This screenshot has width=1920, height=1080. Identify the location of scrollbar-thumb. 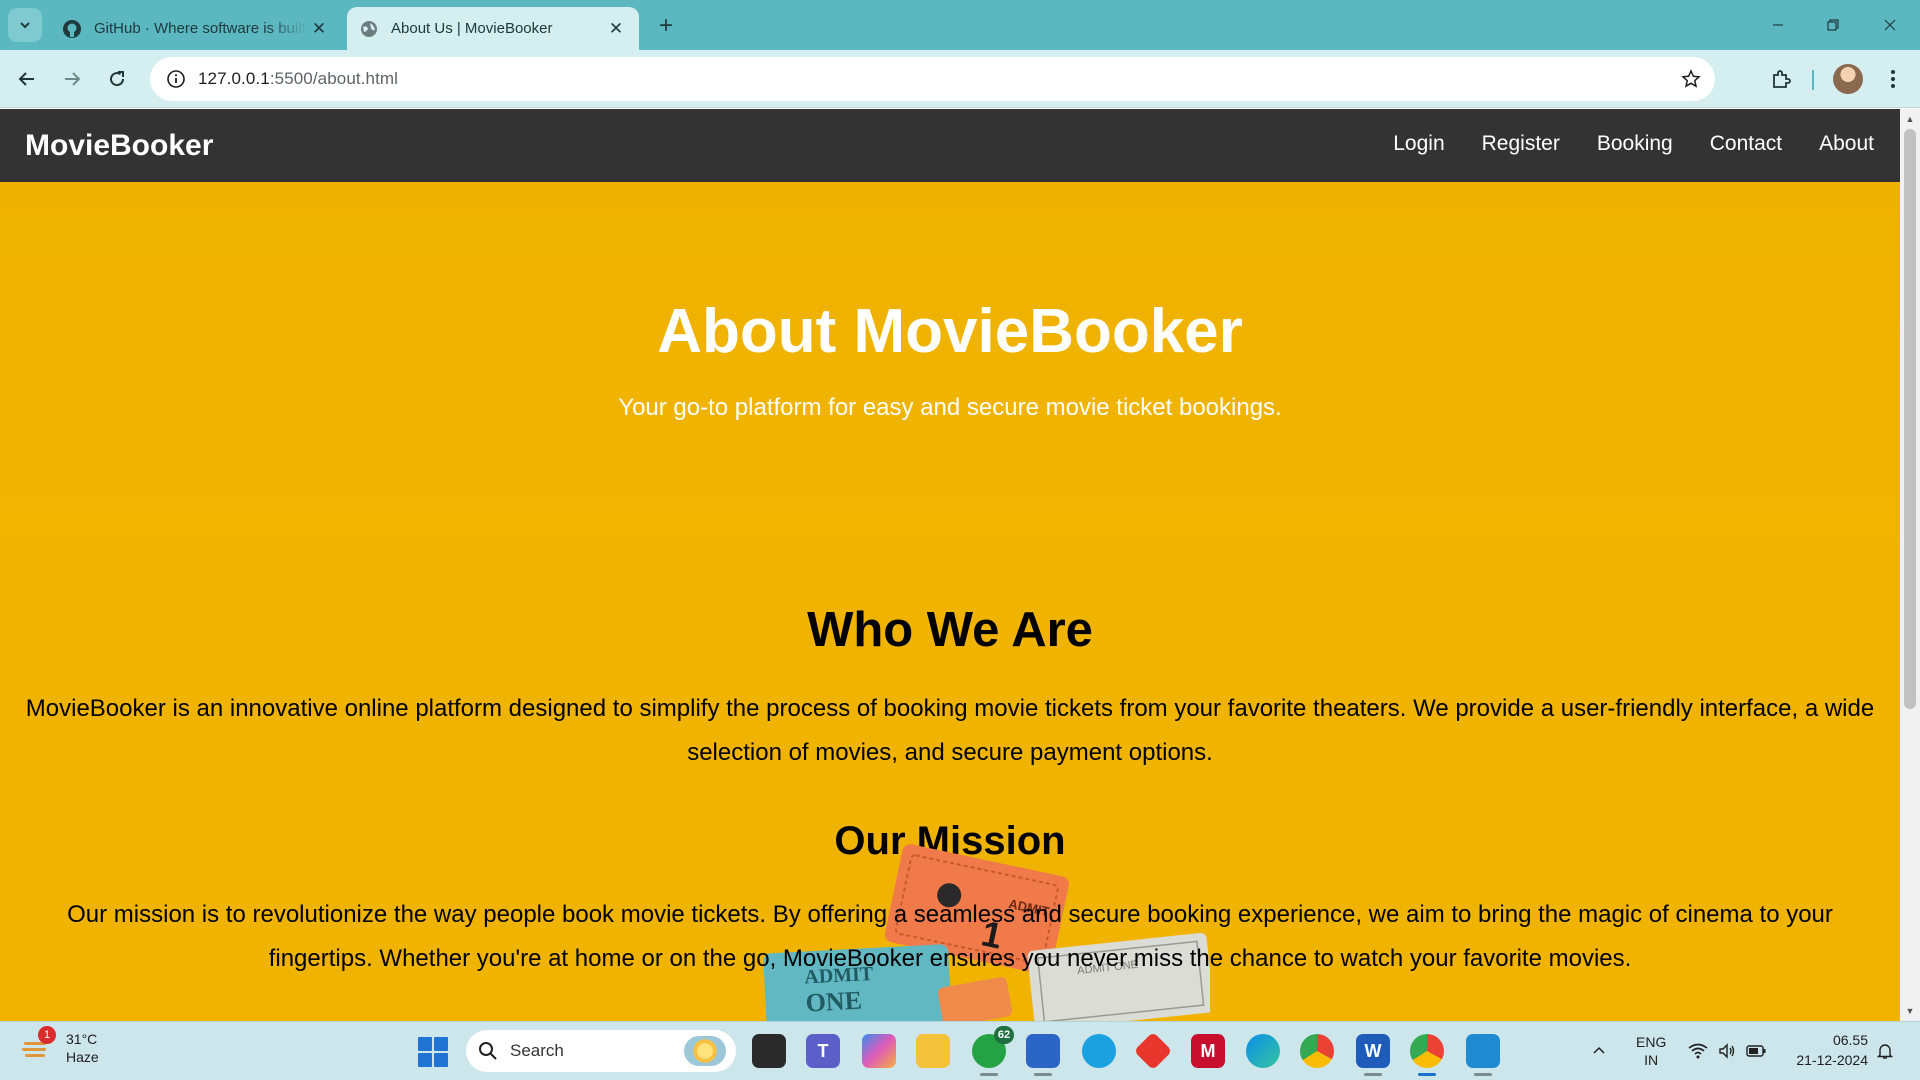
(1910, 419).